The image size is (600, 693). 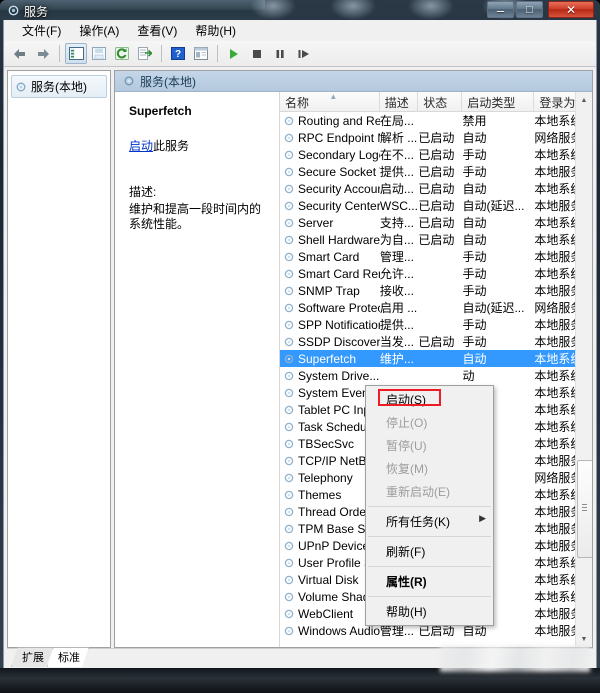 I want to click on submenu-arrow-icon: ▶, so click(x=482, y=518).